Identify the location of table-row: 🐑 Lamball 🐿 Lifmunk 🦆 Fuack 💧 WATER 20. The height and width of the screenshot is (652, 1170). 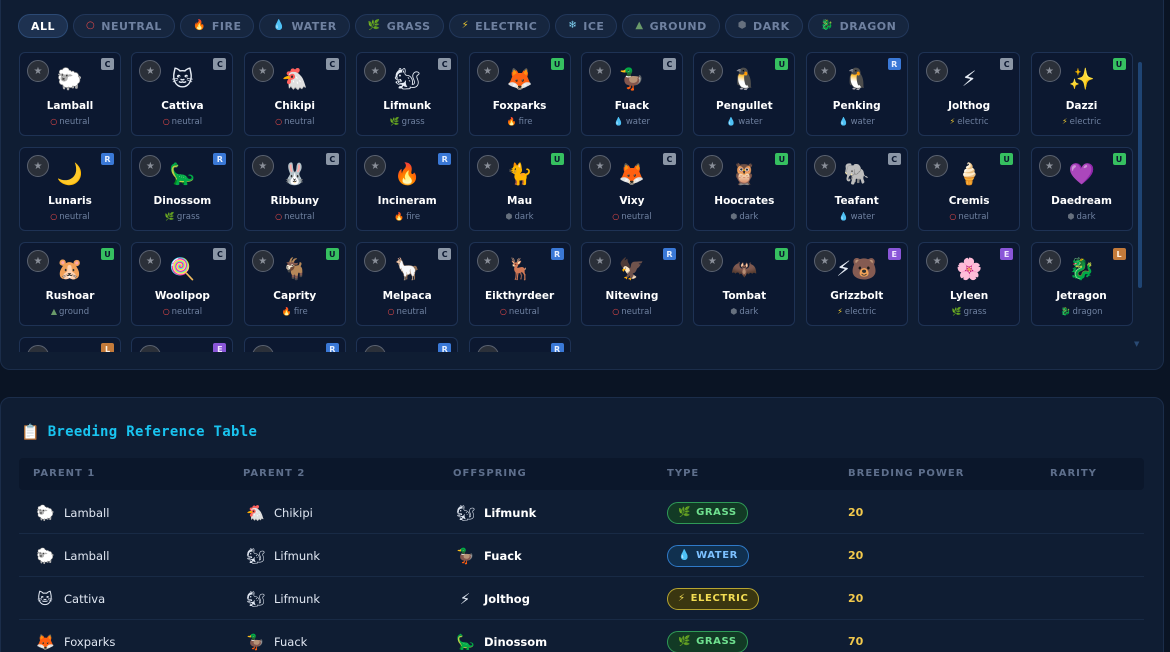
(581, 555).